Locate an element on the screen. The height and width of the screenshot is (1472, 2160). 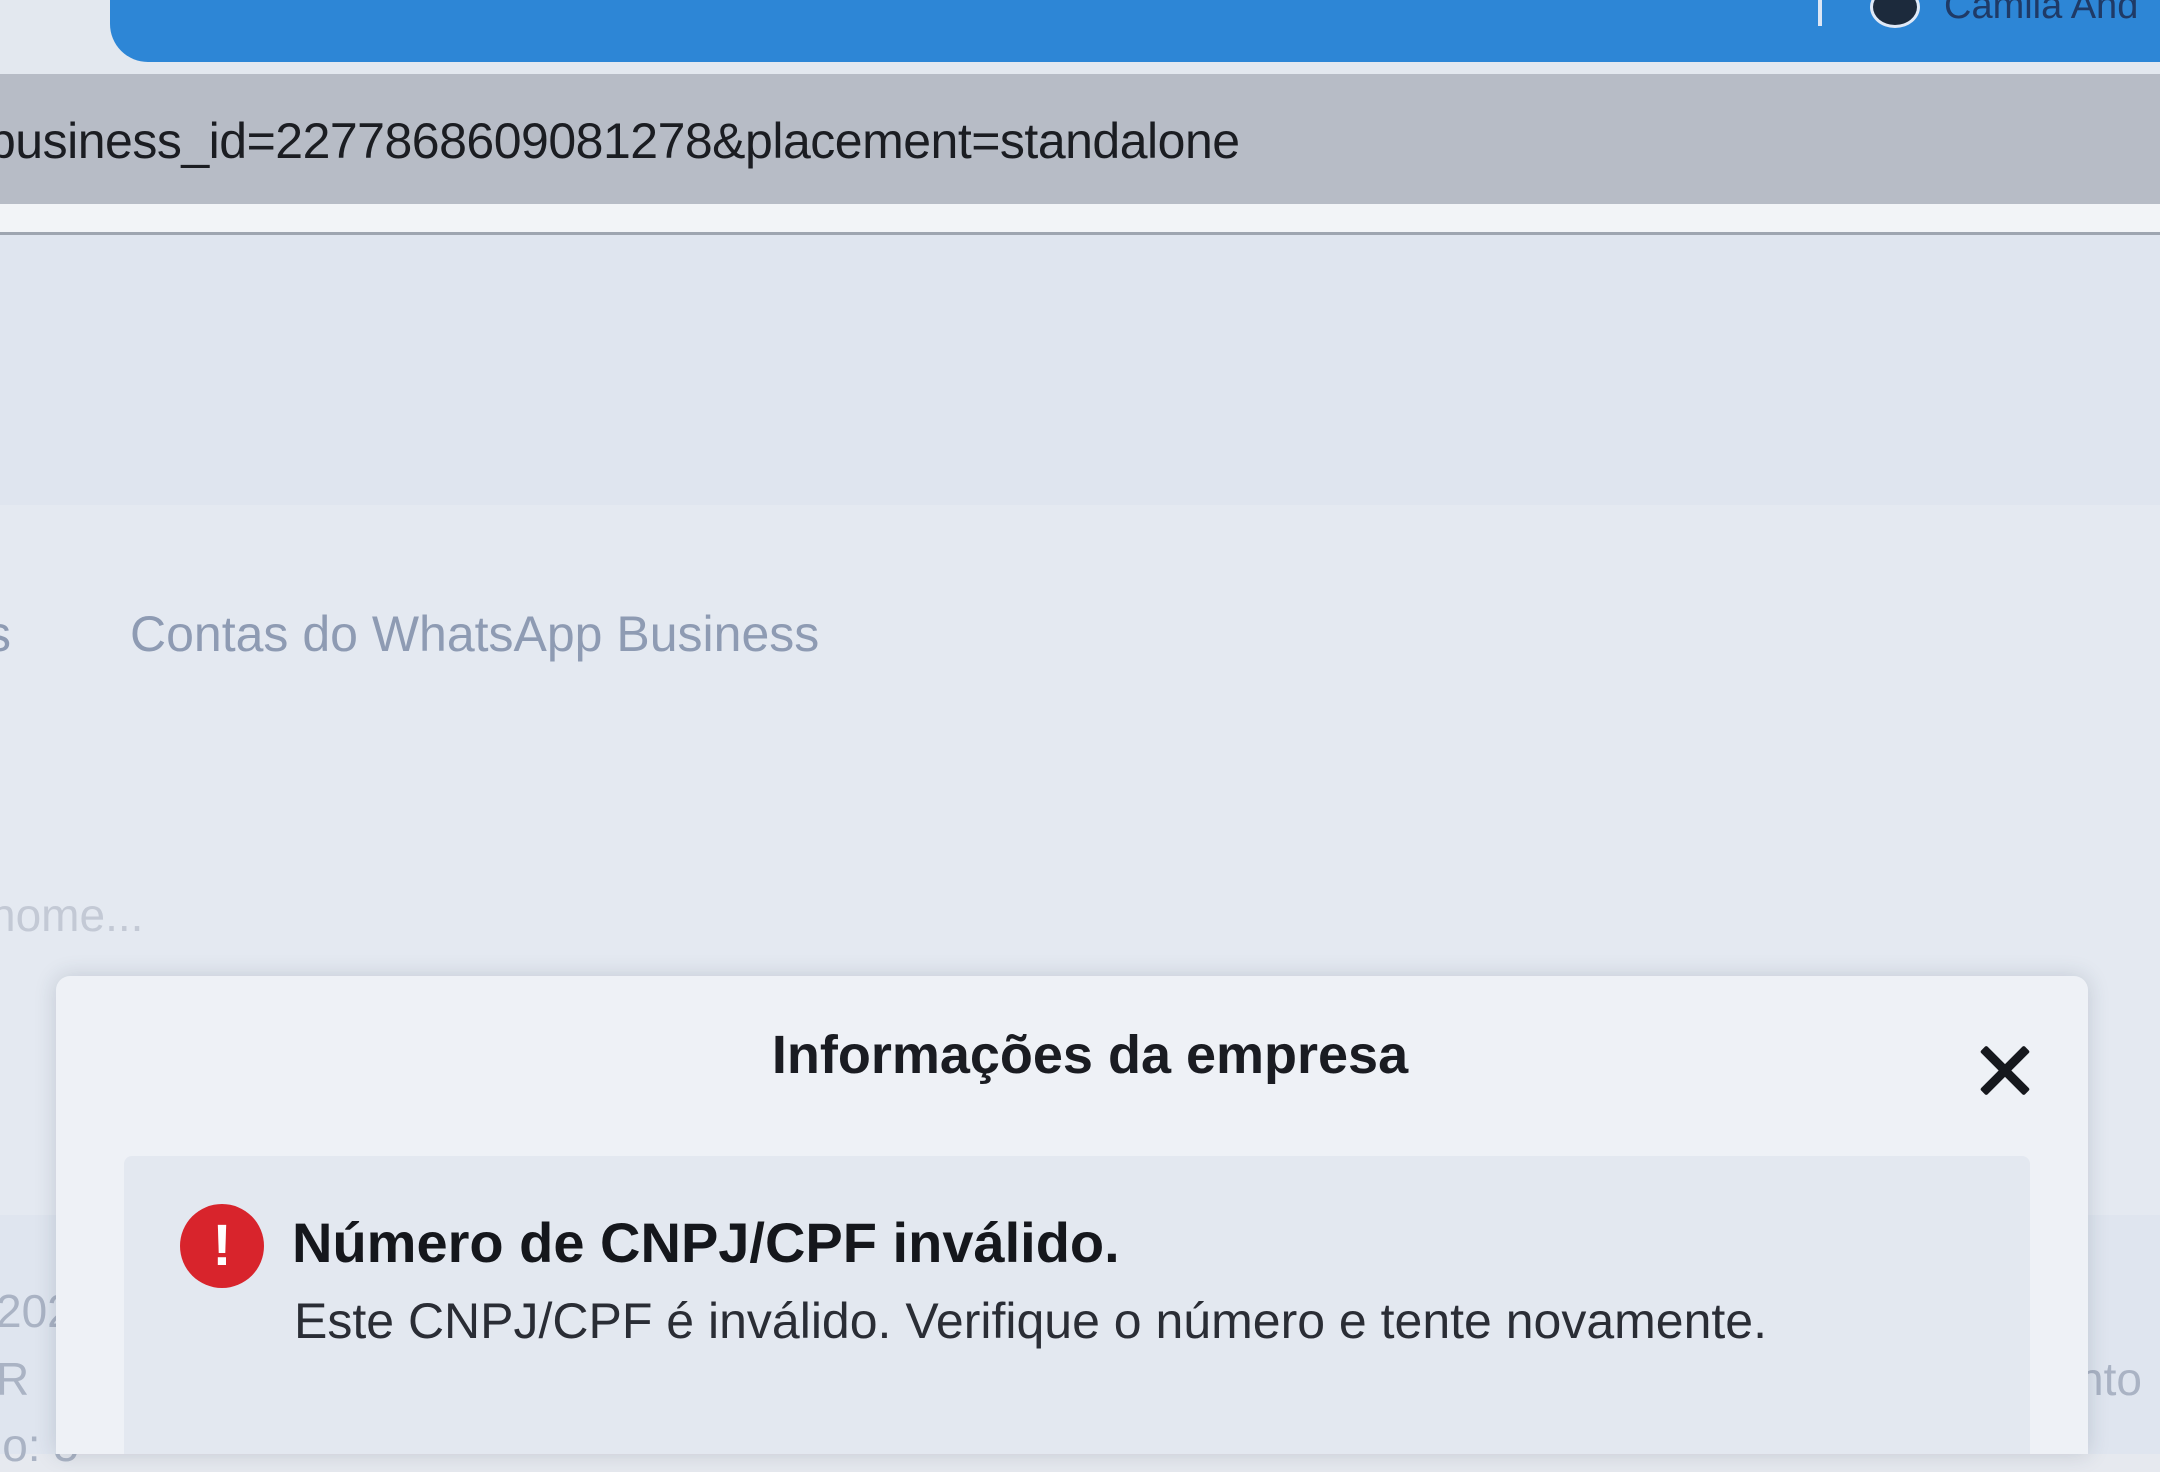
browser-tabstrip: Camila And is located at coordinates (1080, 37).